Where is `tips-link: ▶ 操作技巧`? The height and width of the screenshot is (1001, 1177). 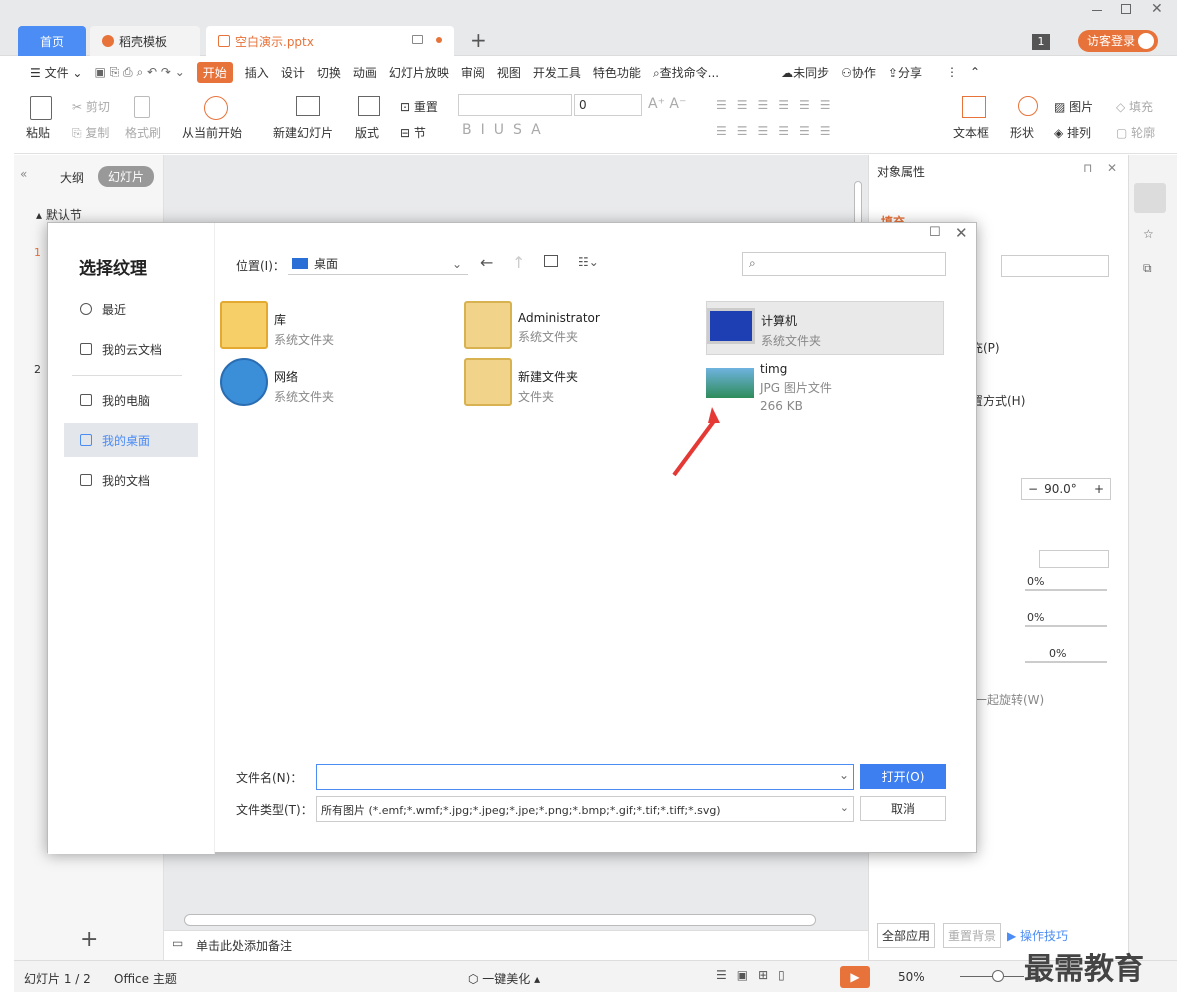
tips-link: ▶ 操作技巧 is located at coordinates (1037, 935).